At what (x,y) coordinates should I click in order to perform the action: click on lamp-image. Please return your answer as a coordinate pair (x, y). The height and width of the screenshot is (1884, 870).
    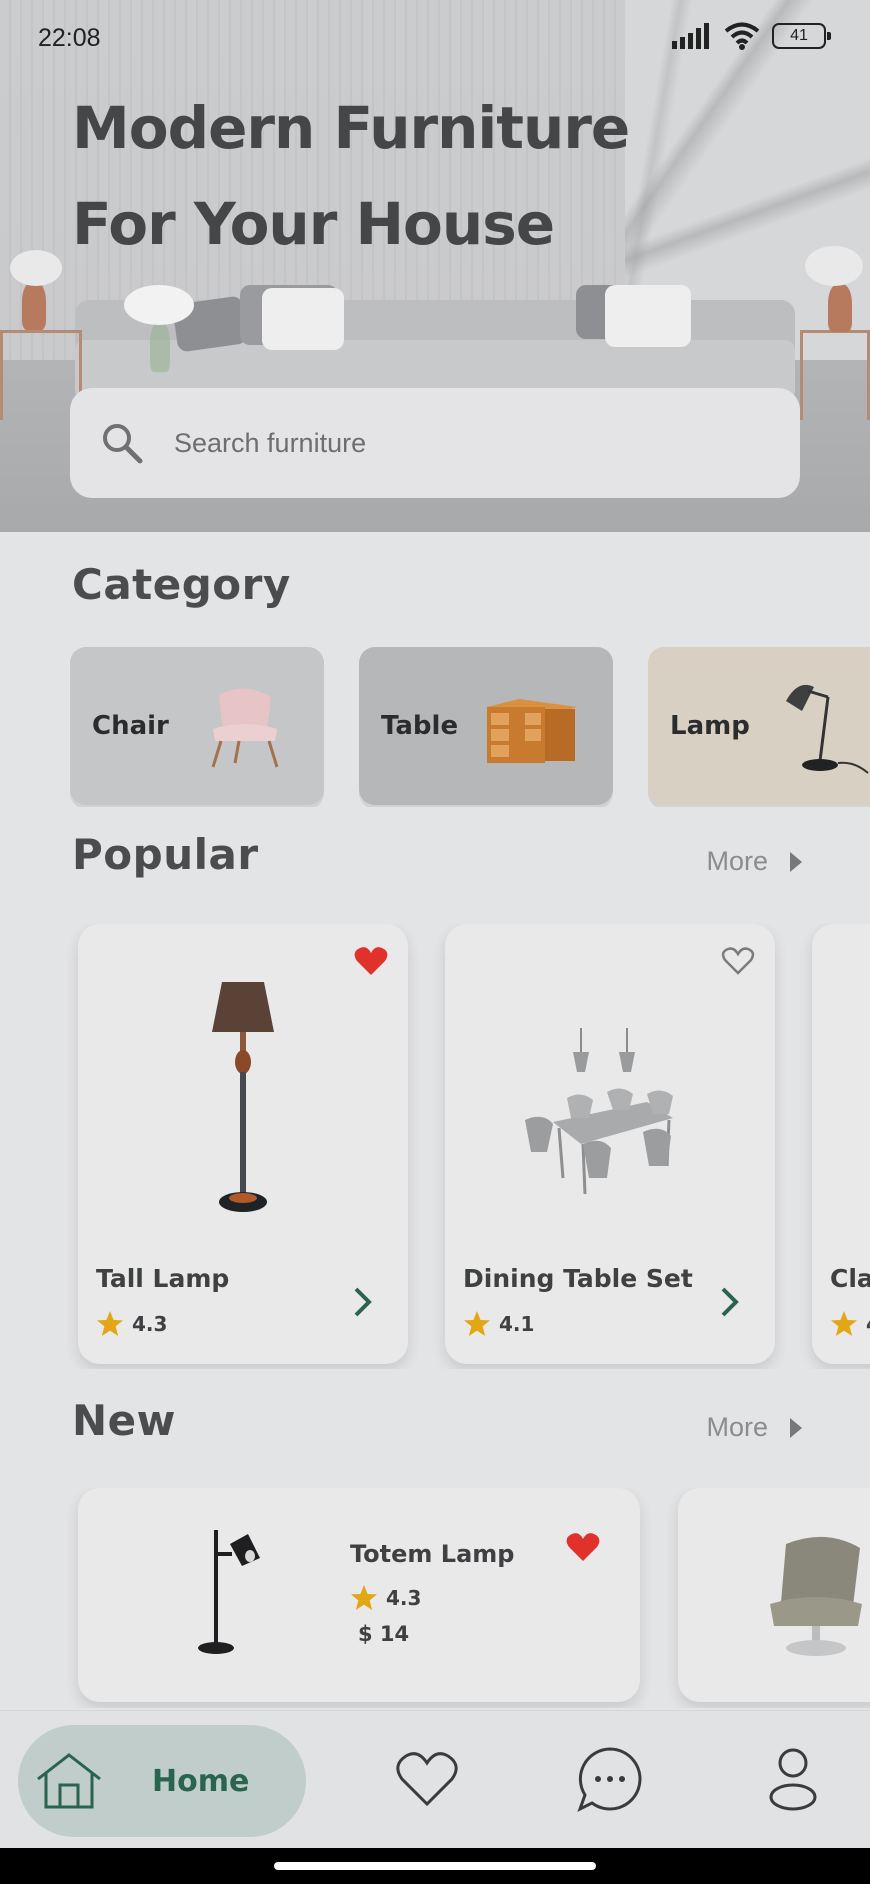
    Looking at the image, I should click on (827, 729).